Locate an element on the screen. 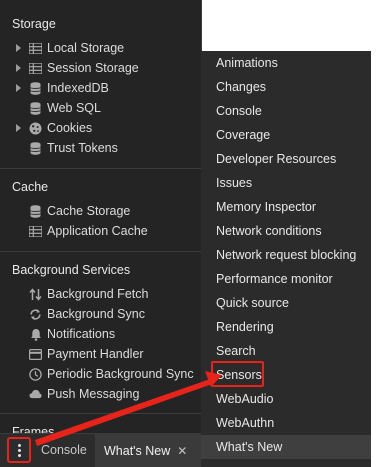  menu-item-label: Search is located at coordinates (236, 351).